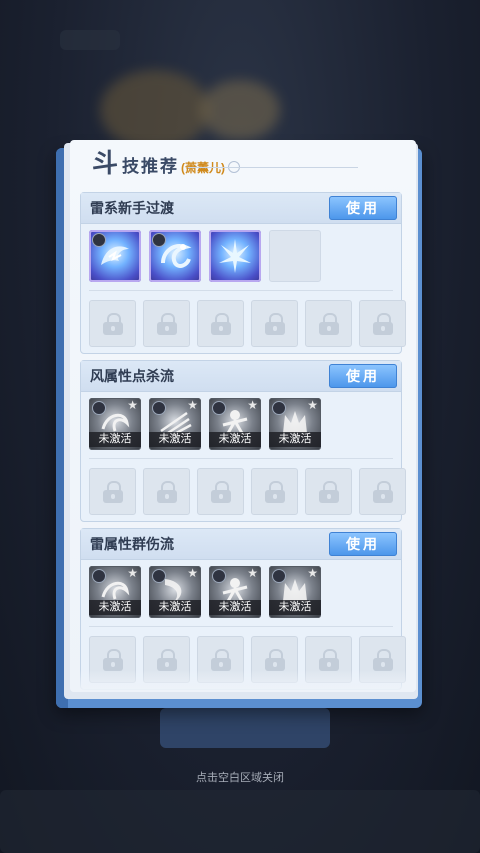 The image size is (480, 853). I want to click on empty-skill-slot, so click(295, 256).